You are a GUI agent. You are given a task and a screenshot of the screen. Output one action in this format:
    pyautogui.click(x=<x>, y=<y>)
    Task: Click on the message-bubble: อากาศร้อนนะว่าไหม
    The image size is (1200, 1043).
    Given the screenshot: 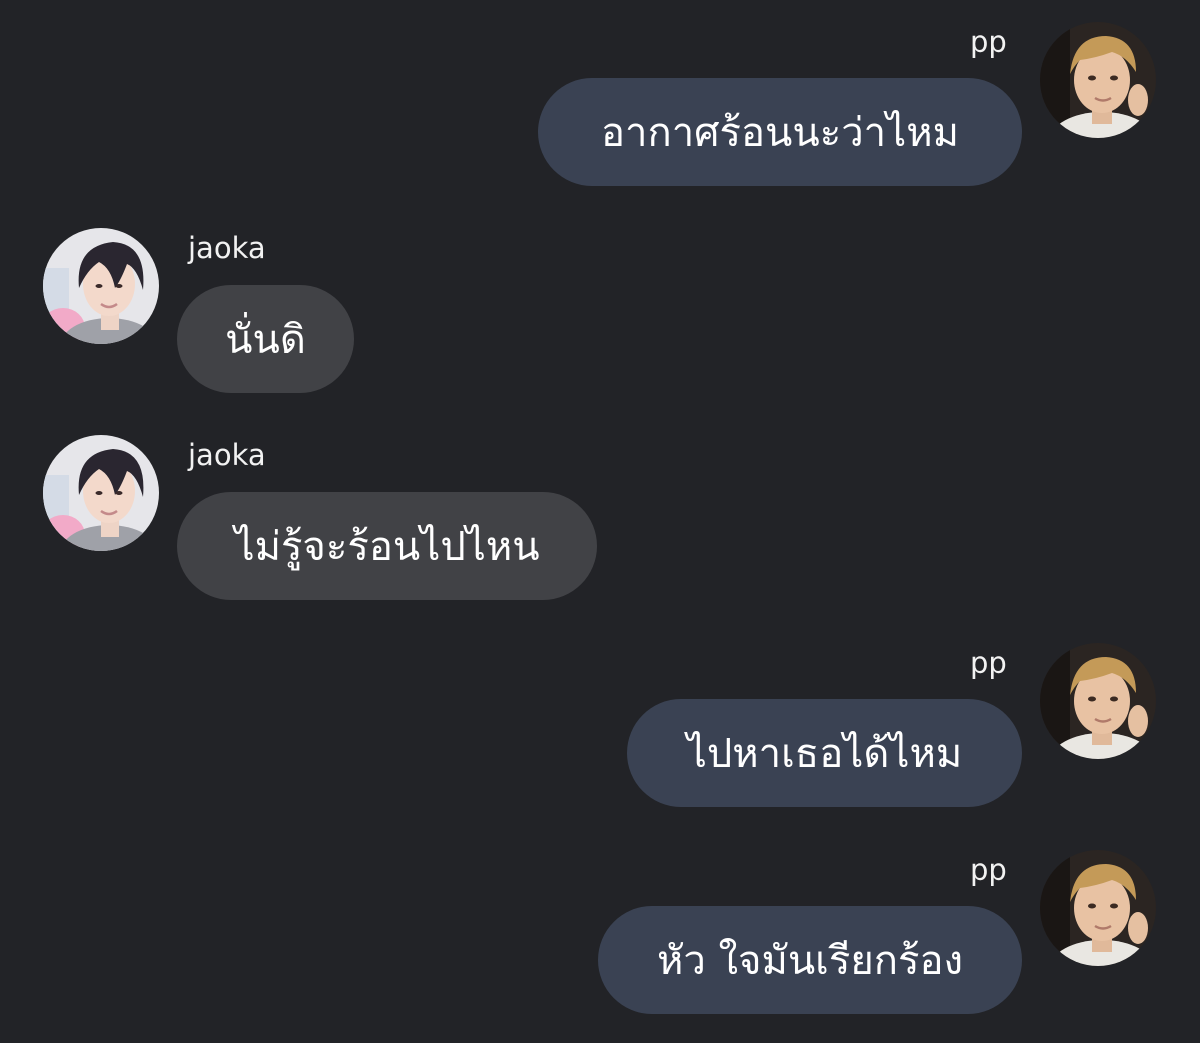 What is the action you would take?
    pyautogui.click(x=780, y=132)
    